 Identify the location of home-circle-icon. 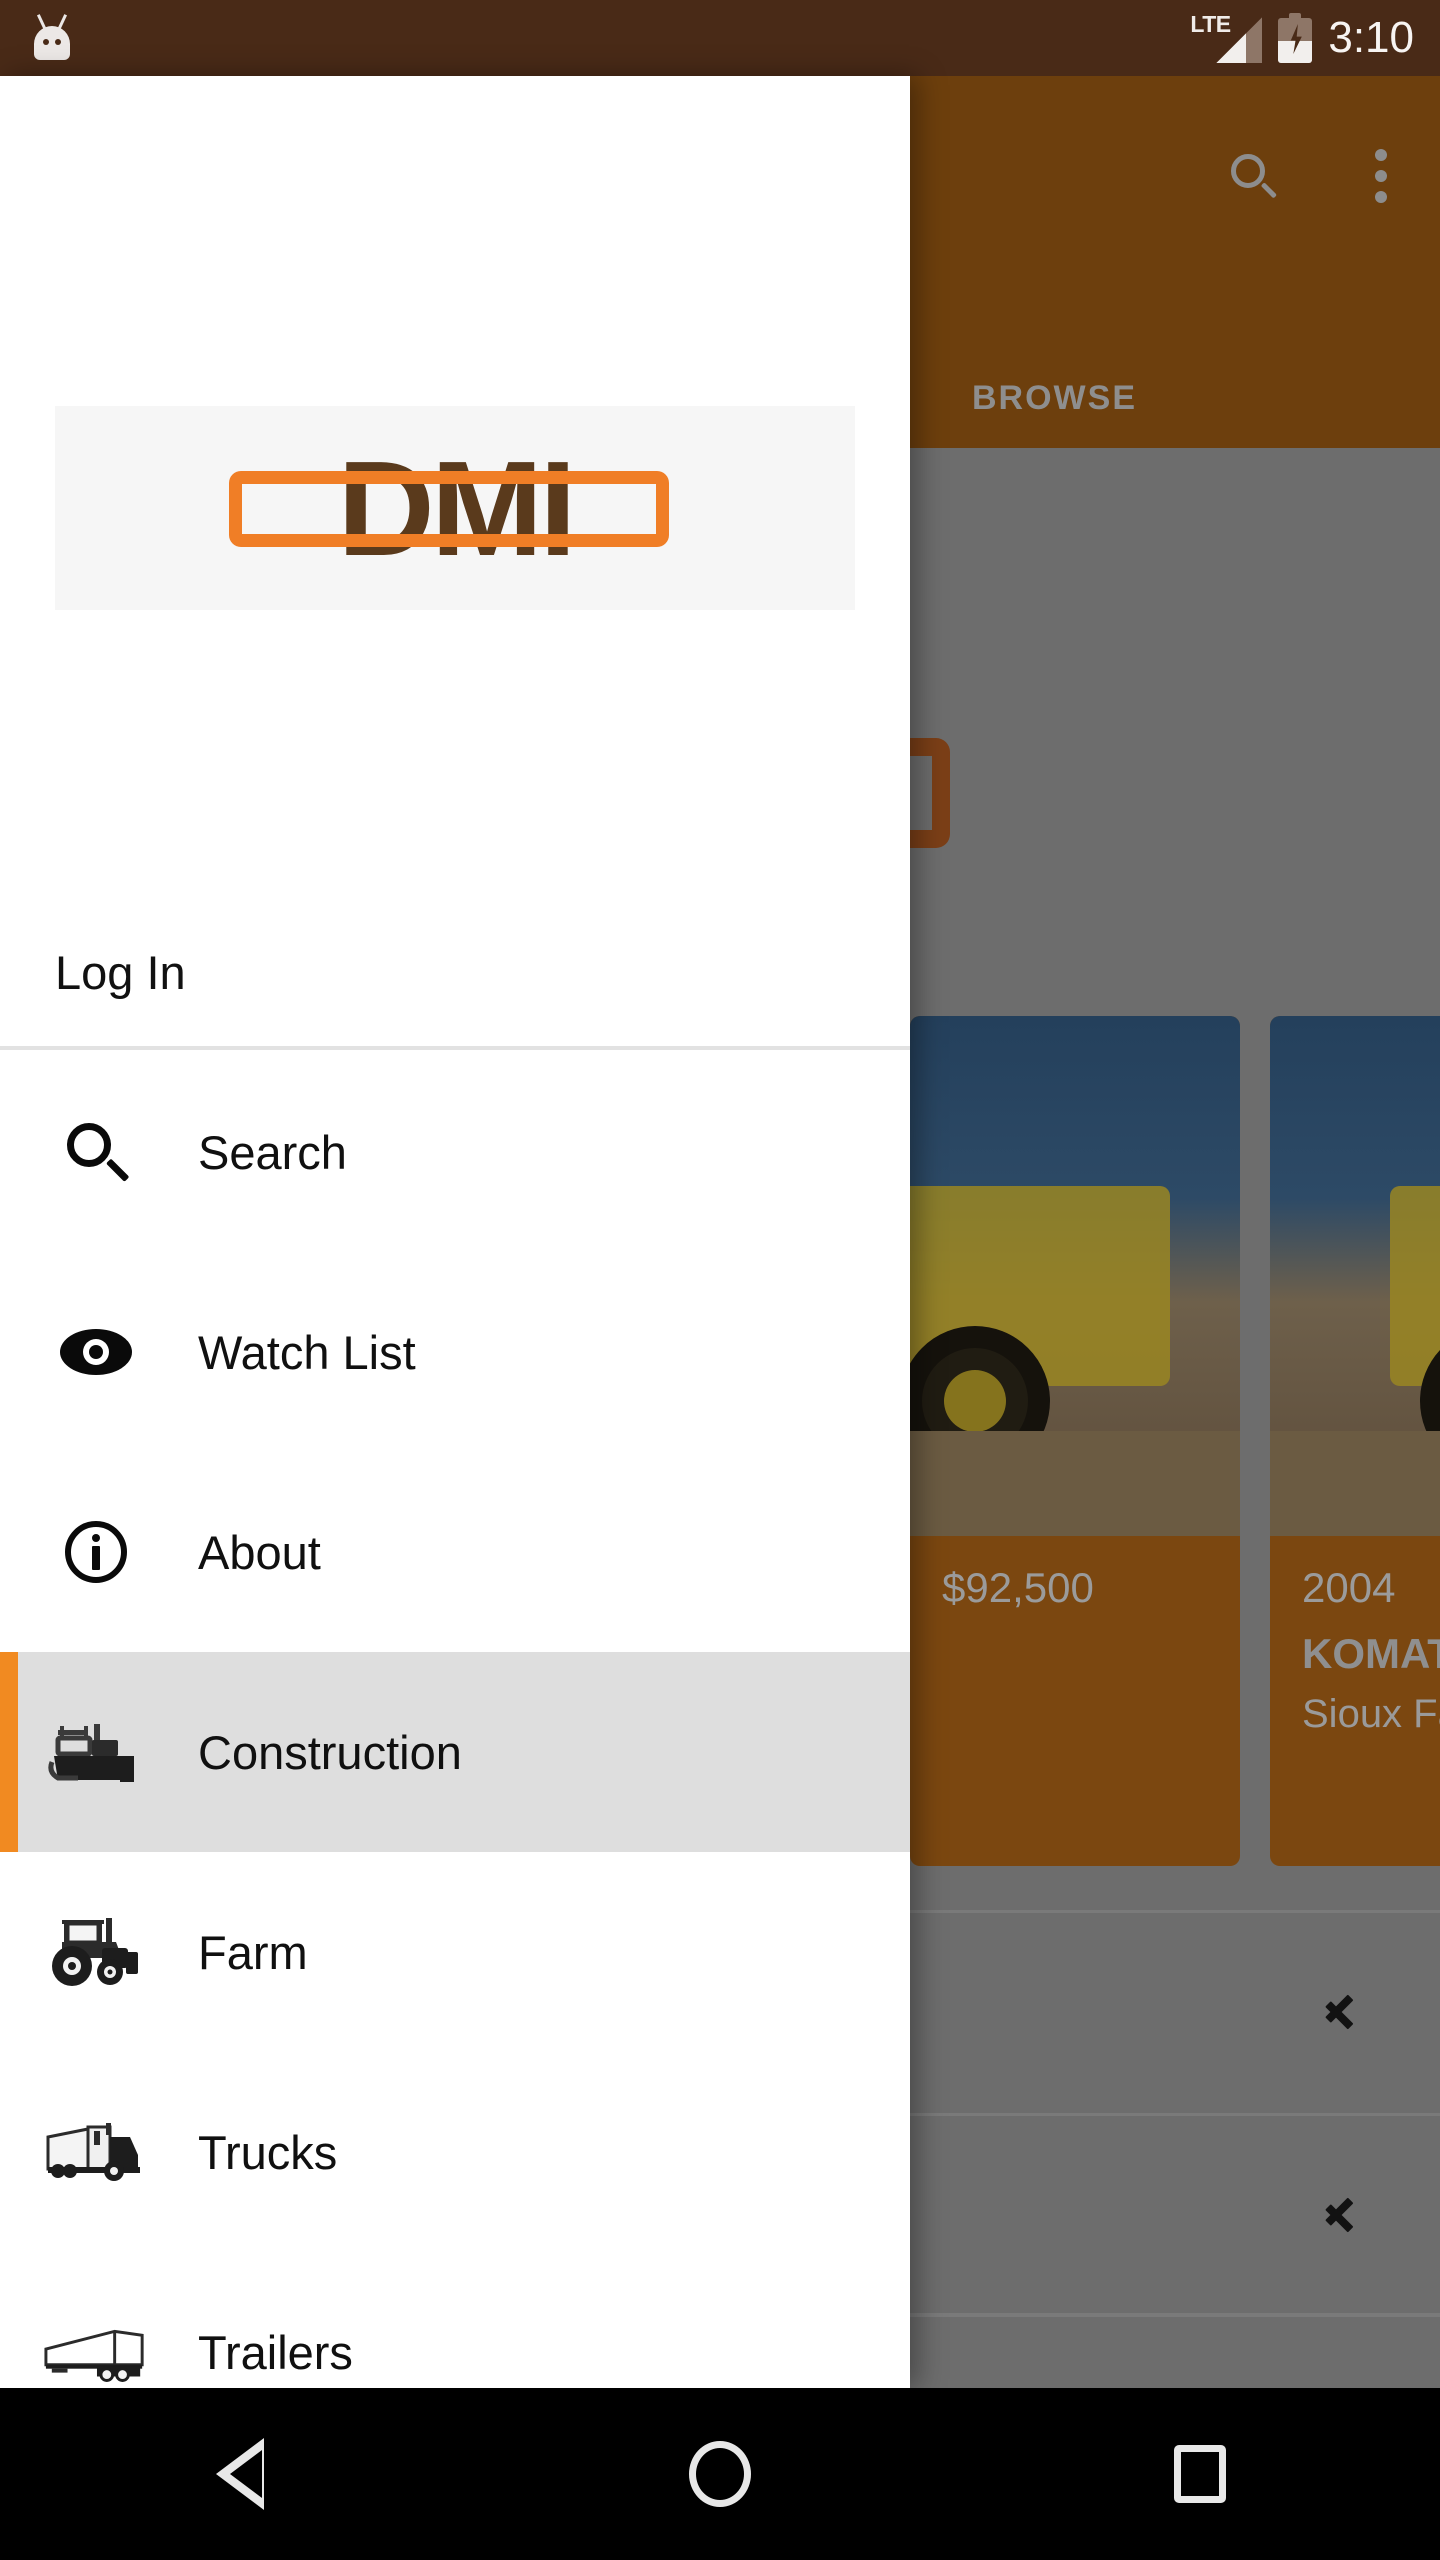
(720, 2474).